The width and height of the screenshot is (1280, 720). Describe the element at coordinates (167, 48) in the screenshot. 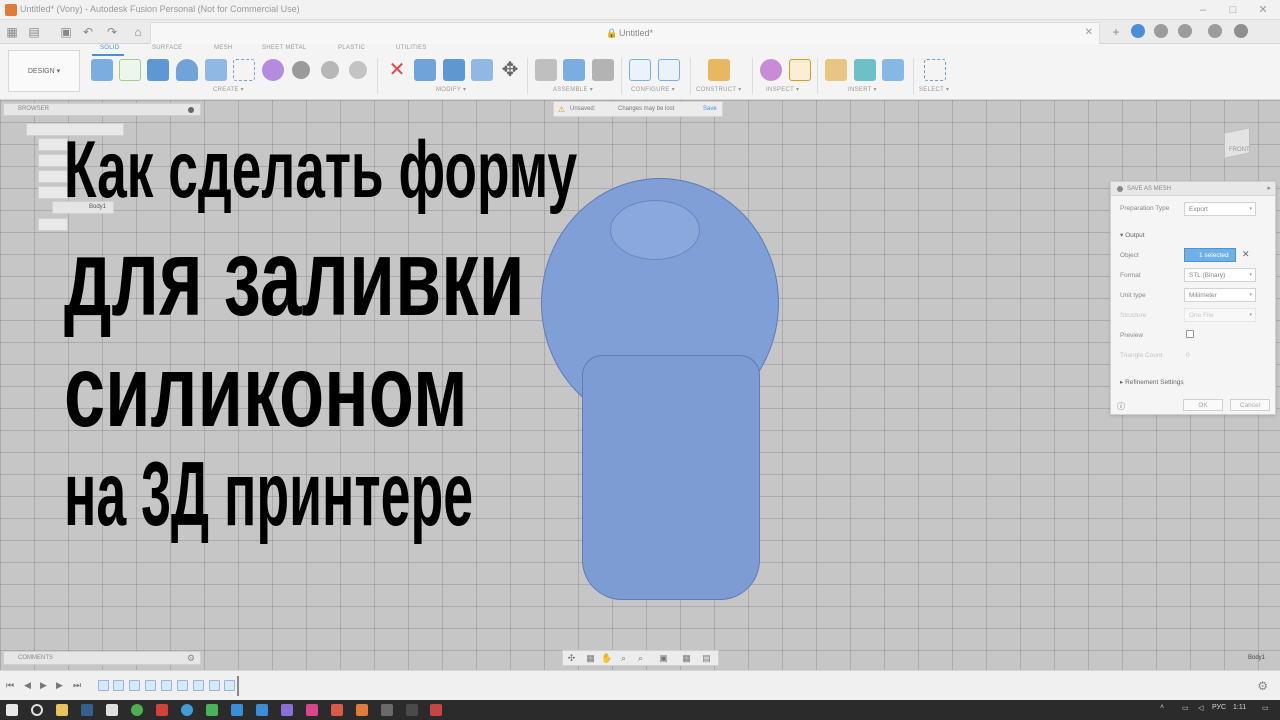

I see `tab-surface: SURFACE` at that location.